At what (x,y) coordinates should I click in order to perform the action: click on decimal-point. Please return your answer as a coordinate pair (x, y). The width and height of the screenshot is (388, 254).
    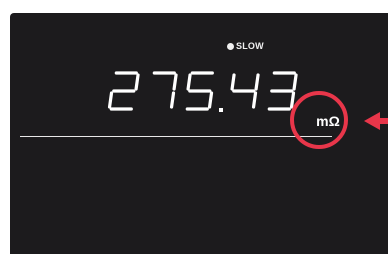
    Looking at the image, I should click on (221, 110).